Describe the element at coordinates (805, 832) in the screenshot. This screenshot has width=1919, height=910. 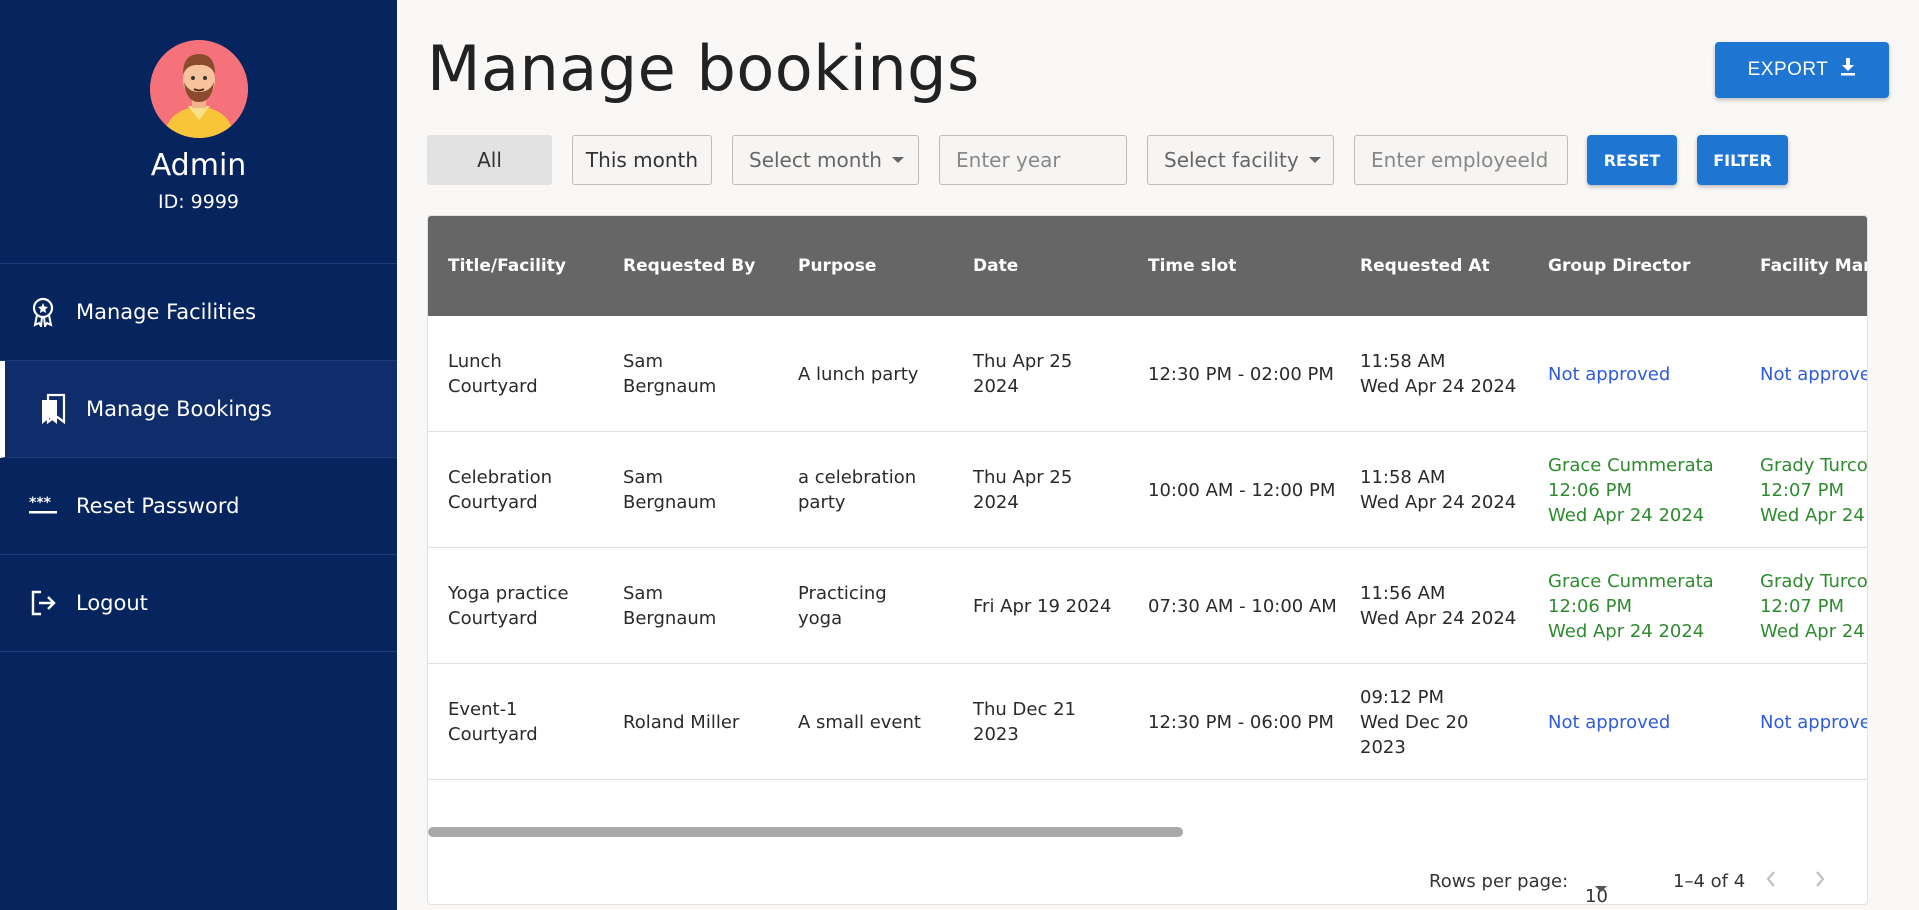
I see `horizontal-scrollbar` at that location.